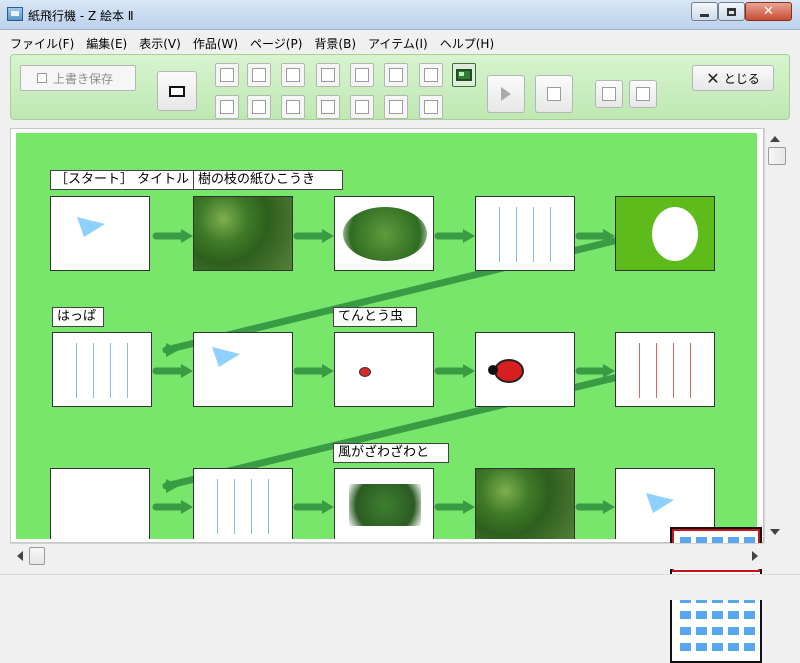  I want to click on move-bottom-button, so click(259, 107).